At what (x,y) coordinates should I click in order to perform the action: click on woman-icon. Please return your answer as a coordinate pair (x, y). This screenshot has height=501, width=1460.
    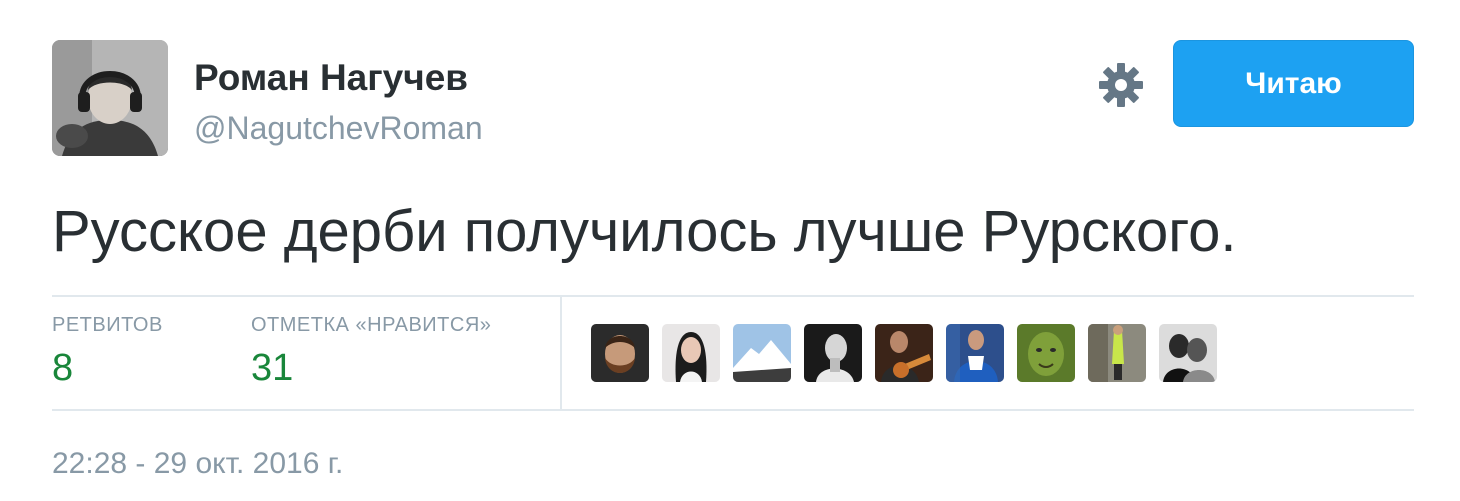
    Looking at the image, I should click on (691, 353).